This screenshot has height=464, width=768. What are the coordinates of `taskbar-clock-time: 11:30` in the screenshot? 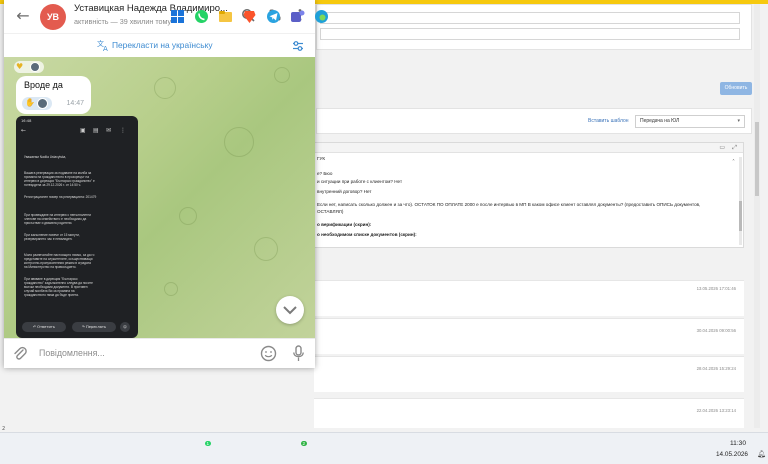 It's located at (738, 443).